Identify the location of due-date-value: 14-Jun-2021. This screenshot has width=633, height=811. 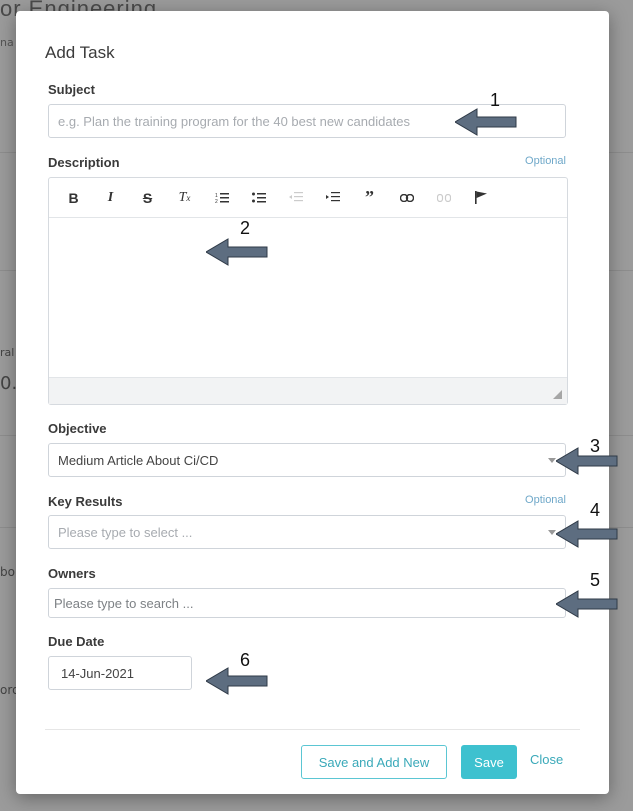
(97, 673).